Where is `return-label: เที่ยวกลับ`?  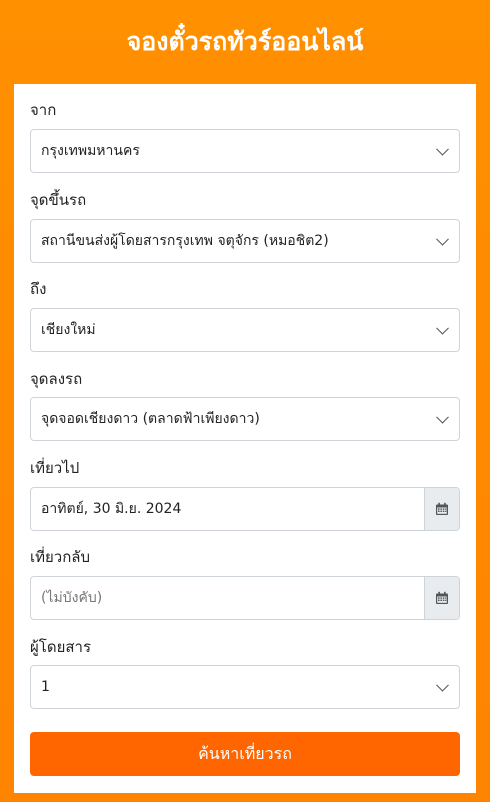 return-label: เที่ยวกลับ is located at coordinates (60, 557).